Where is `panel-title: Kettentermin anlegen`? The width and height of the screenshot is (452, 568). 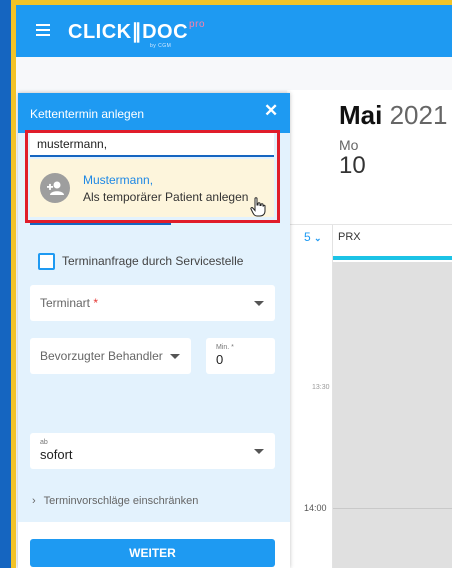
panel-title: Kettentermin anlegen is located at coordinates (87, 114).